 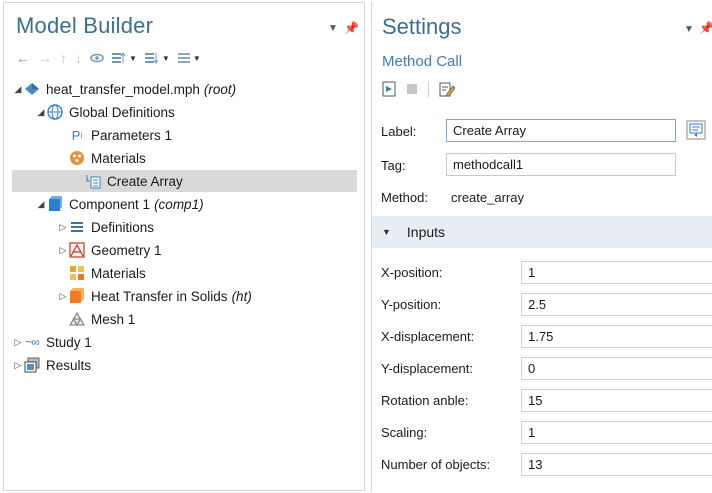 I want to click on model-root-icon, so click(x=32, y=89).